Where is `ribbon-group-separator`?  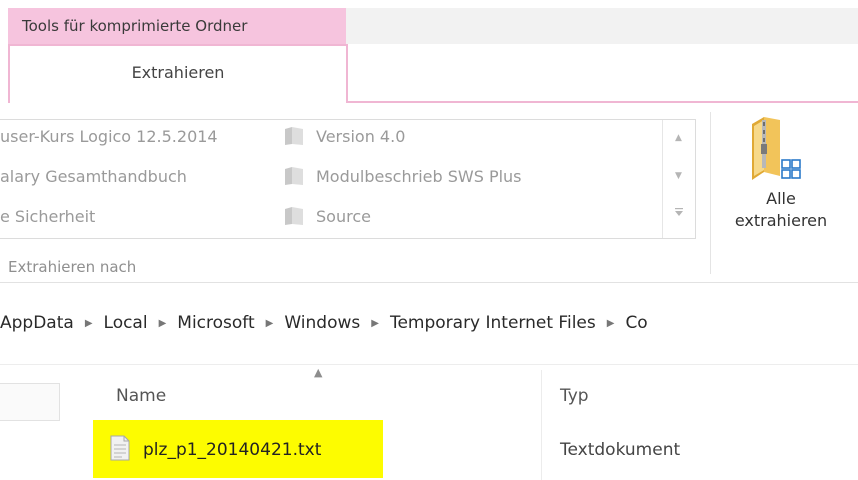
ribbon-group-separator is located at coordinates (710, 193).